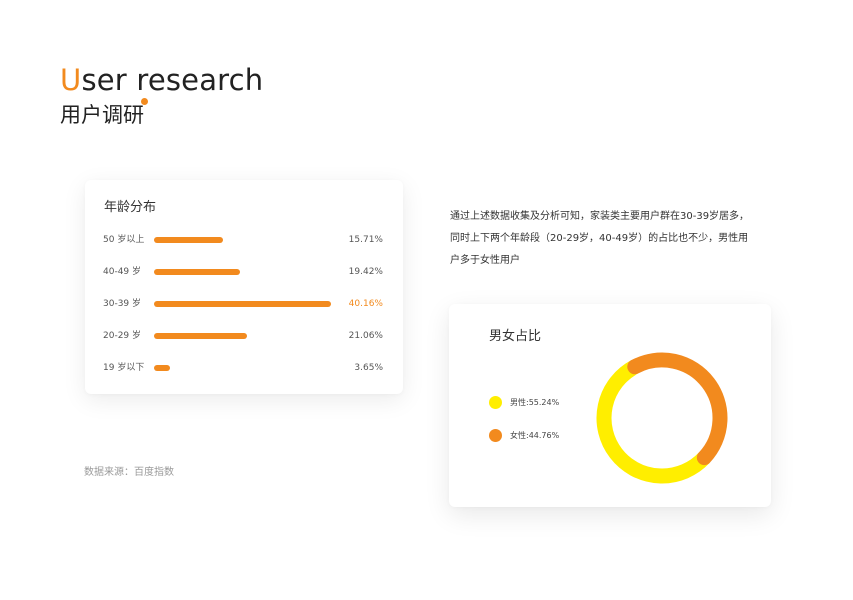 The image size is (853, 600). Describe the element at coordinates (130, 207) in the screenshot. I see `age-card-title: 年龄分布` at that location.